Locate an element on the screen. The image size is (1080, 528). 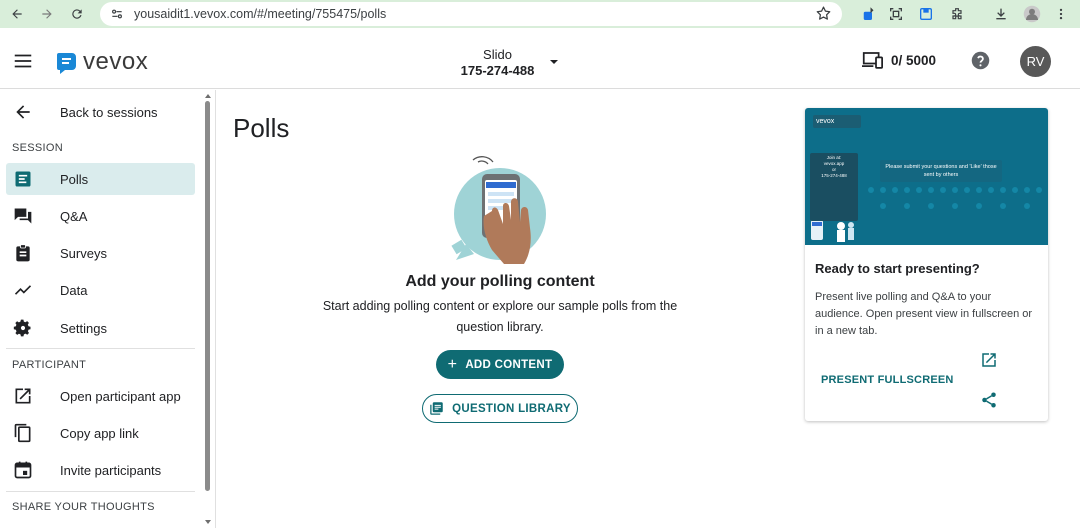
forward-arrow-icon is located at coordinates (47, 14).